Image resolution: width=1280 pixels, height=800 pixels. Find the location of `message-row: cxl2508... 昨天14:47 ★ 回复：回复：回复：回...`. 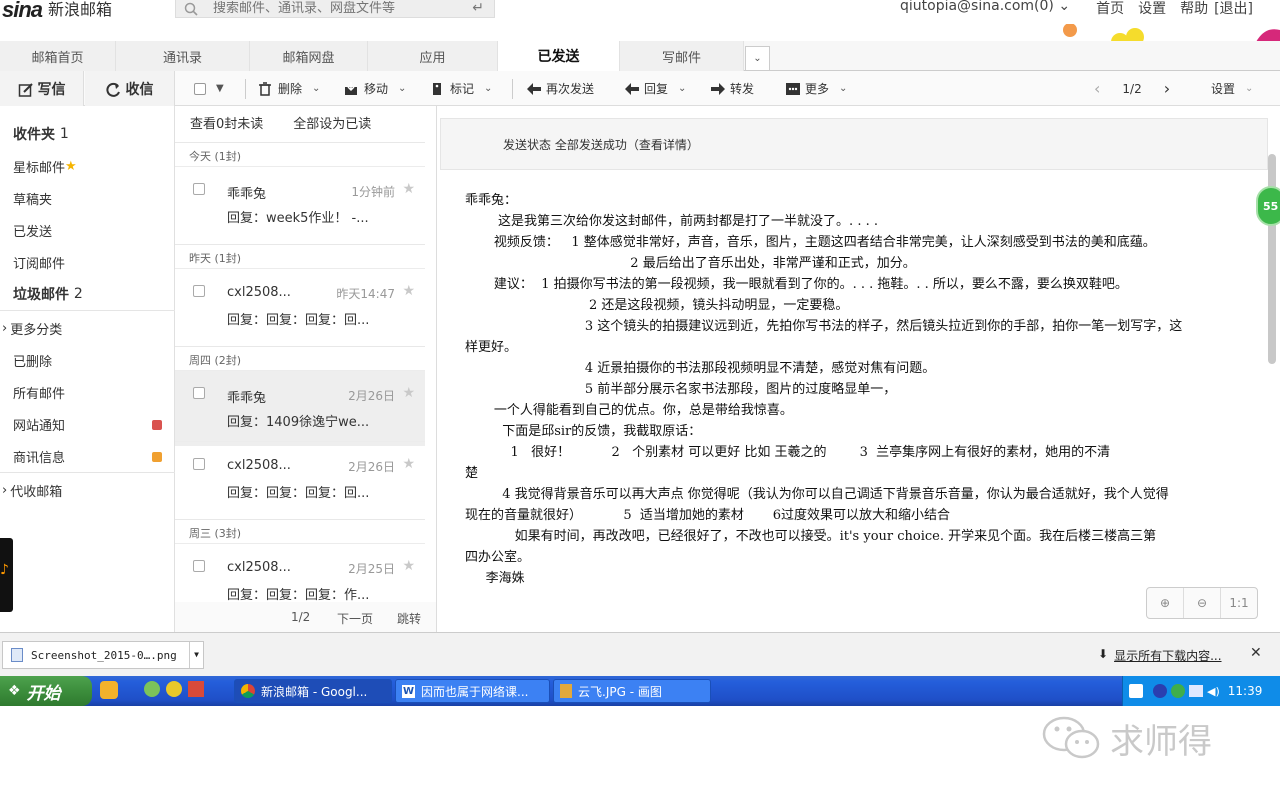

message-row: cxl2508... 昨天14:47 ★ 回复：回复：回复：回... is located at coordinates (300, 306).